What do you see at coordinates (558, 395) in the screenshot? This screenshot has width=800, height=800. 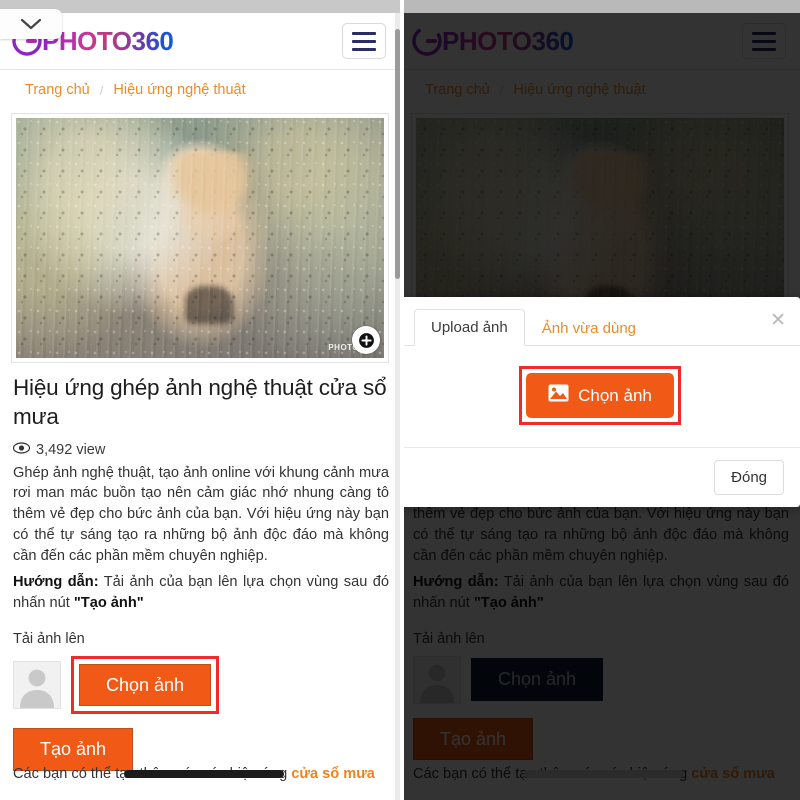 I see `image-icon` at bounding box center [558, 395].